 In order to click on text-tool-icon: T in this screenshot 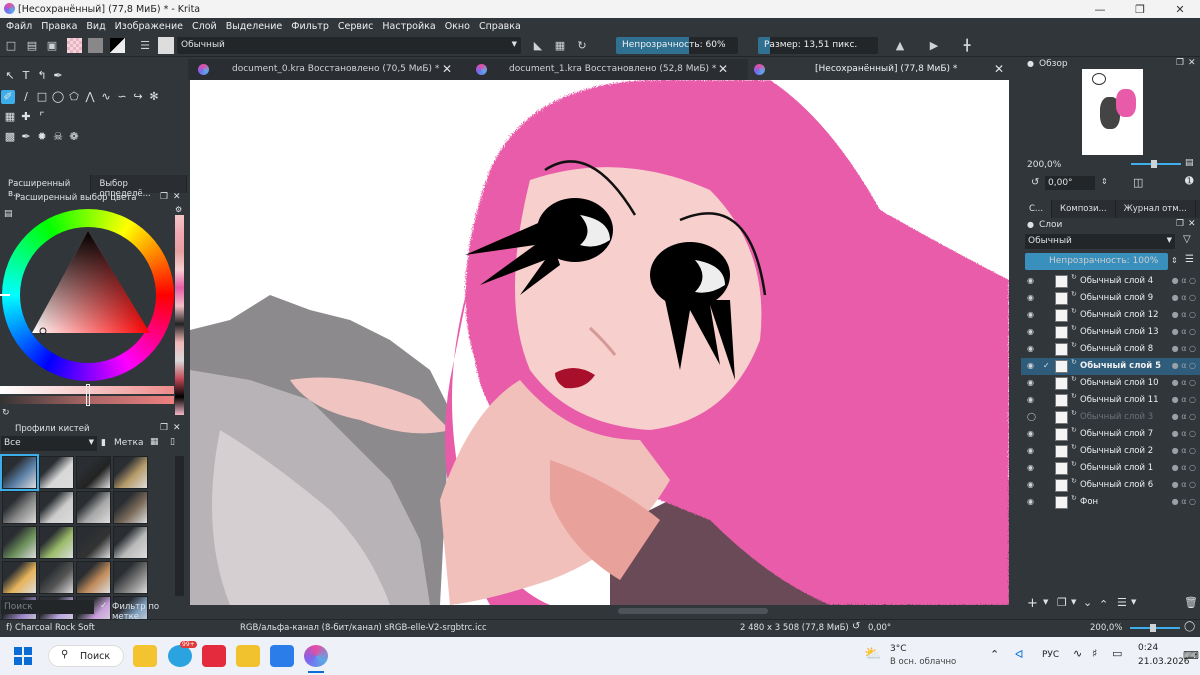, I will do `click(26, 76)`.